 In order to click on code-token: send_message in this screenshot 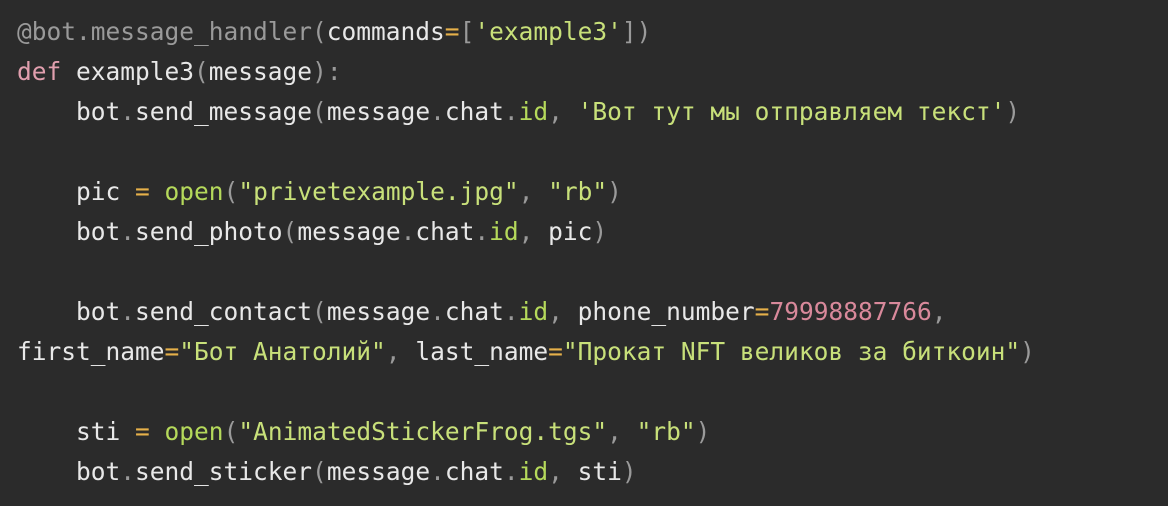, I will do `click(224, 111)`.